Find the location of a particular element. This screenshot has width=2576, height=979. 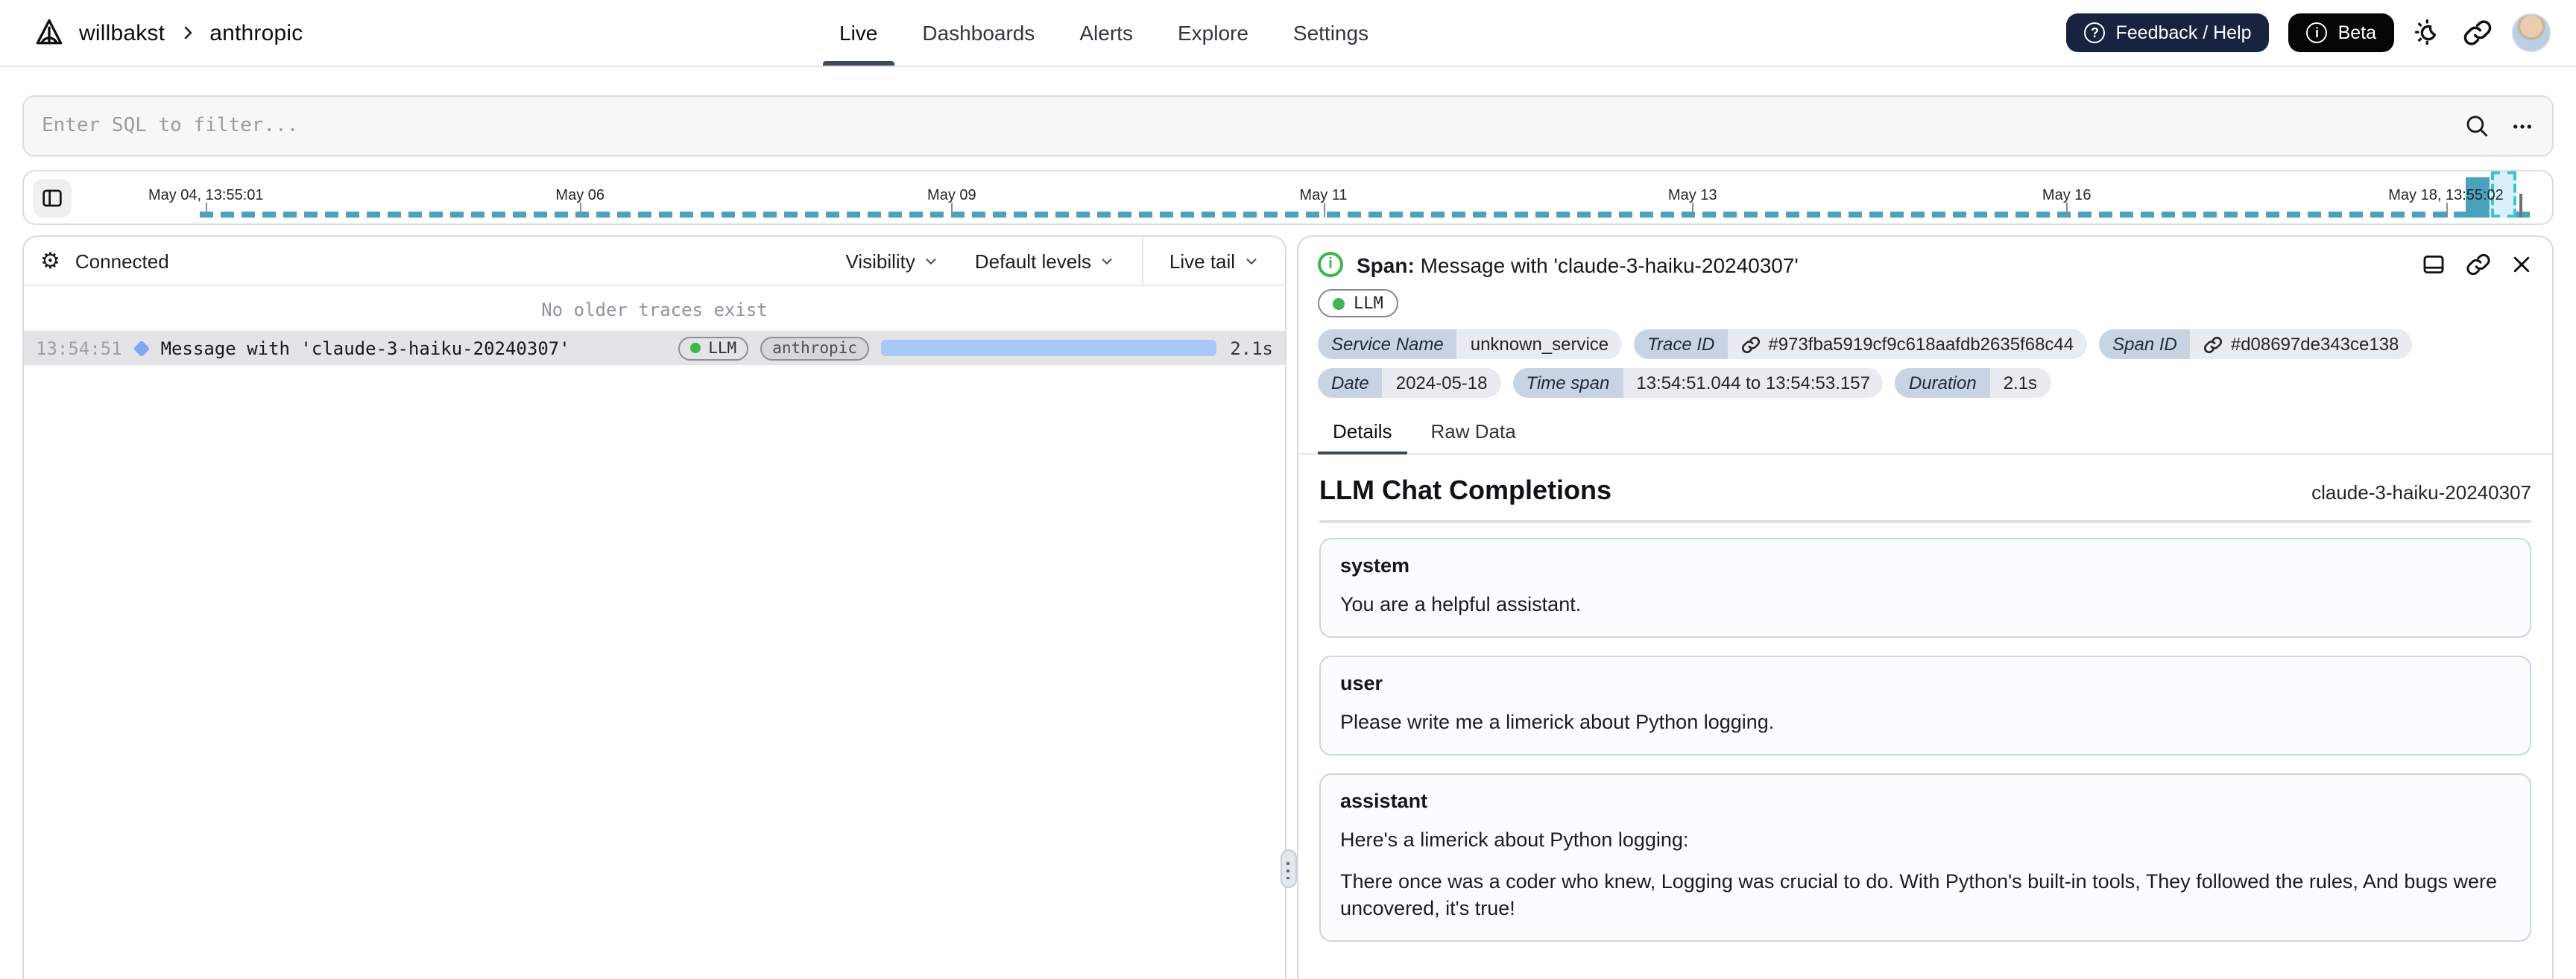

attr-time-span: Time span 13:54:51.044 to 13:54:53.157 is located at coordinates (1698, 383).